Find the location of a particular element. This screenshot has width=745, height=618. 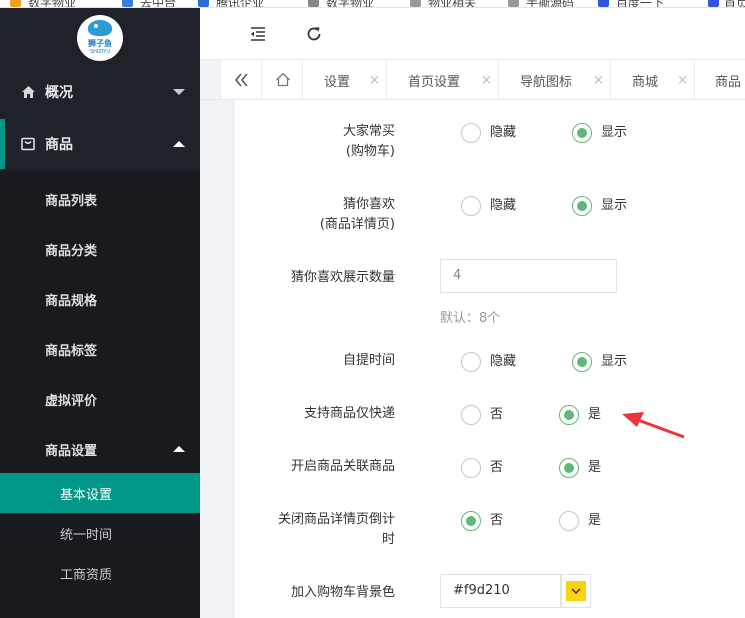

refresh-icon is located at coordinates (314, 34).